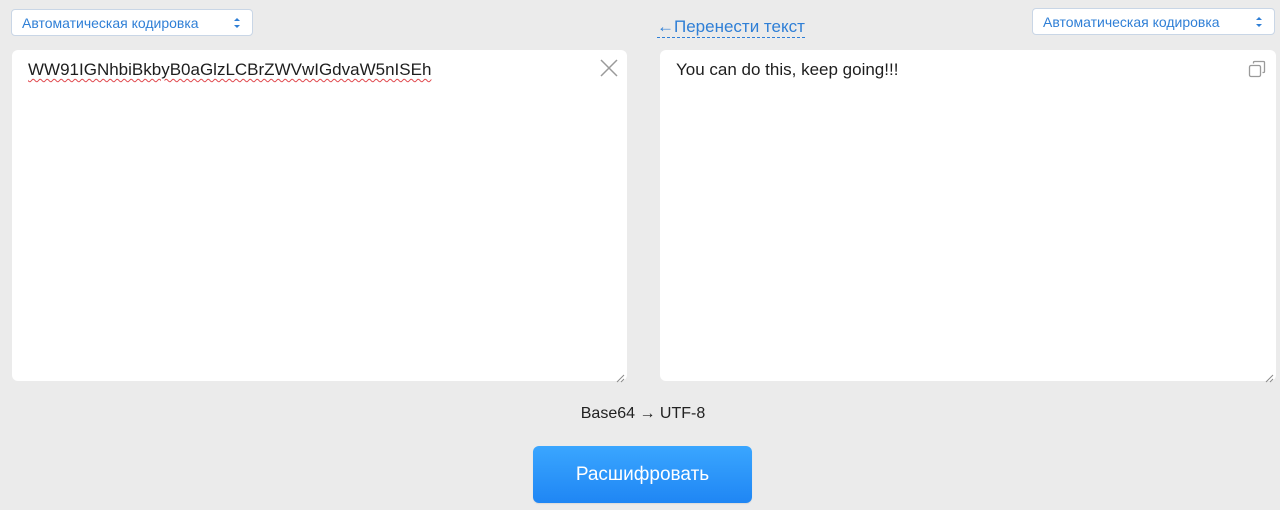 This screenshot has width=1280, height=510. I want to click on source-encoding-select: Автоматическая кодировка, so click(132, 22).